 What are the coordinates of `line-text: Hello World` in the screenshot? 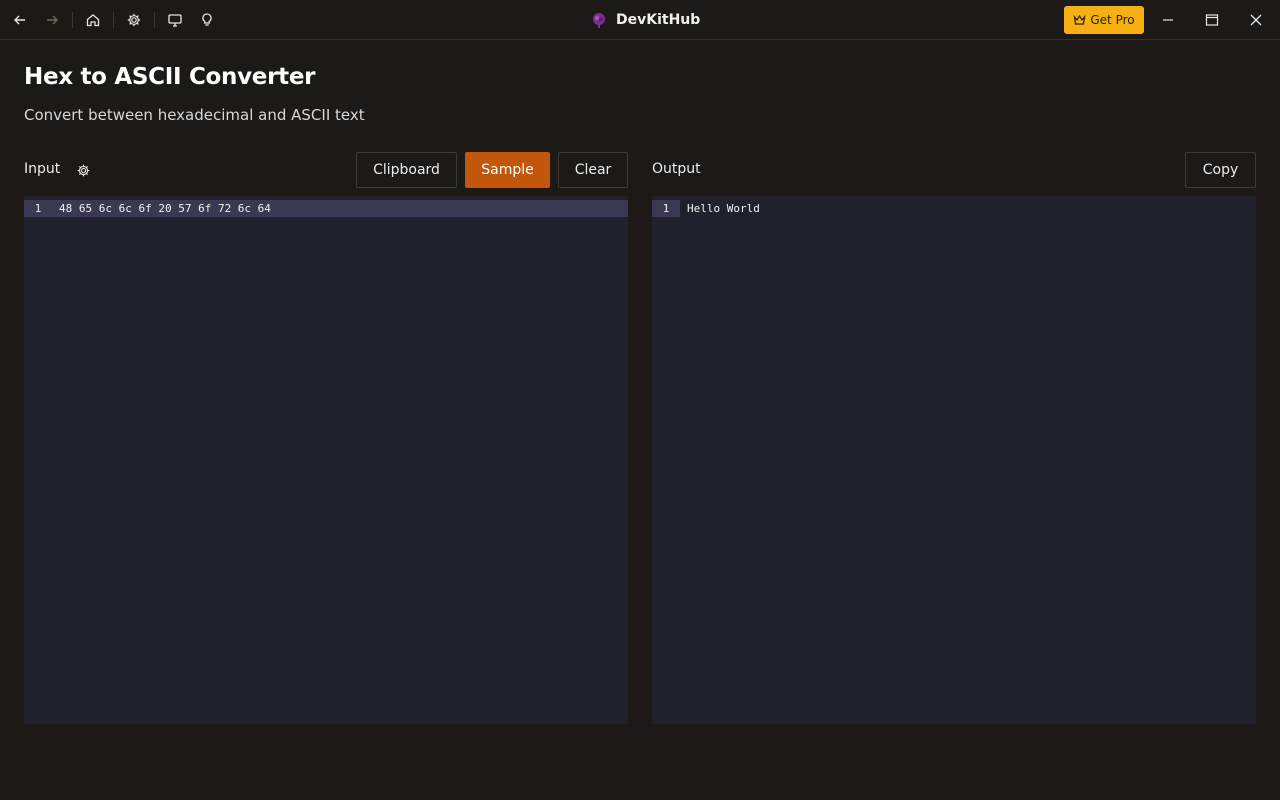 It's located at (723, 208).